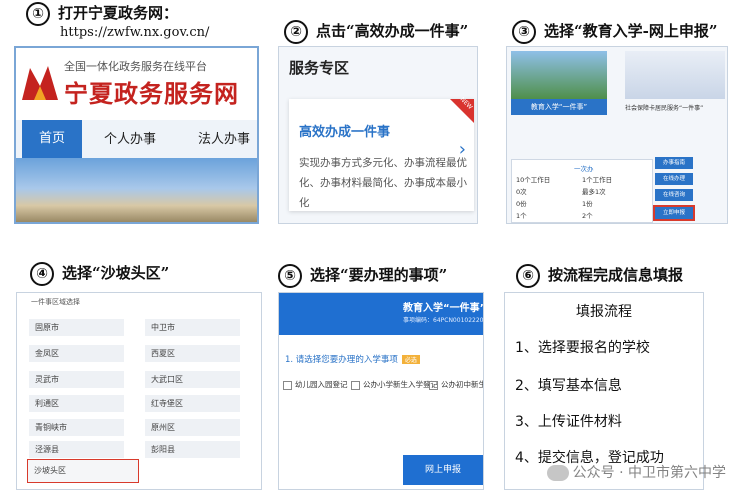  I want to click on table-cell: 0份, so click(521, 204).